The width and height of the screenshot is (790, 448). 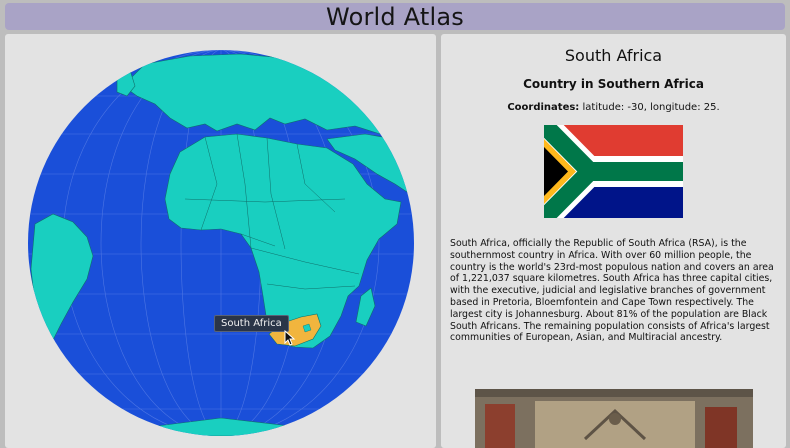 I want to click on country-flag-icon, so click(x=613, y=171).